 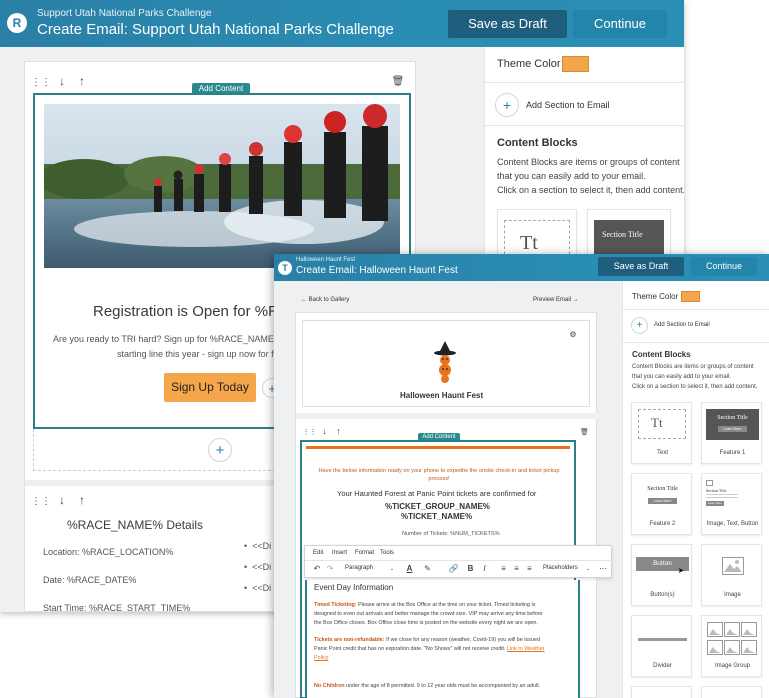 What do you see at coordinates (681, 570) in the screenshot?
I see `mouse-cursor-icon: ➤` at bounding box center [681, 570].